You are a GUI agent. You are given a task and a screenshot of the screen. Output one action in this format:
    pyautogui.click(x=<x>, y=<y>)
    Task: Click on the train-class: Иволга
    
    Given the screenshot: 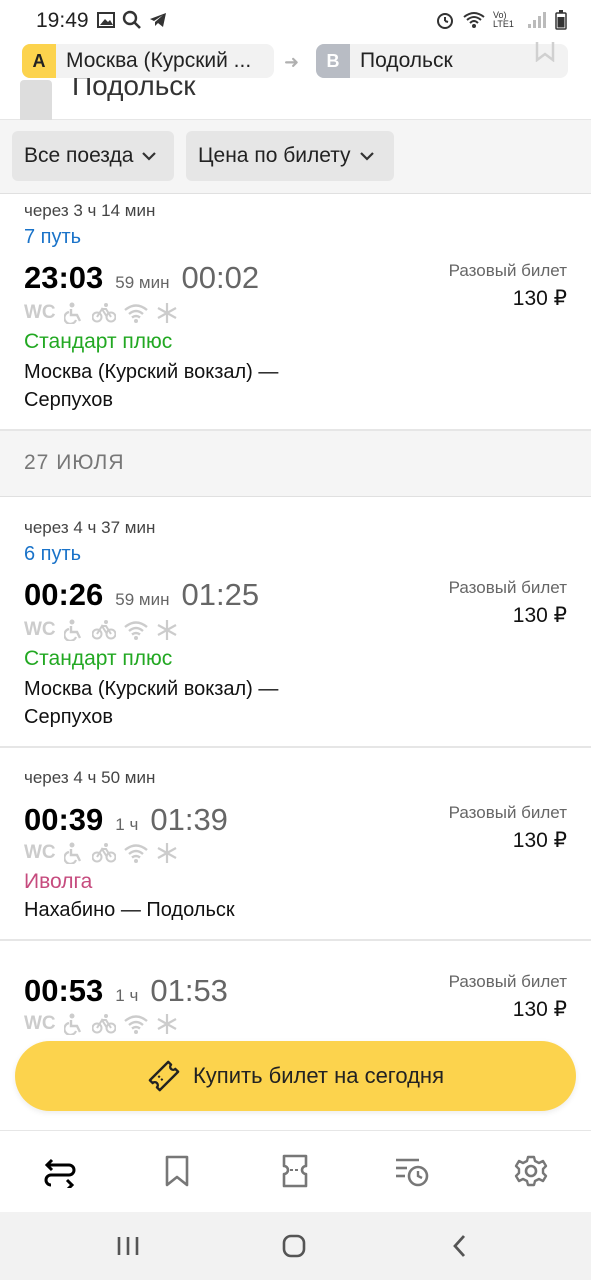 What is the action you would take?
    pyautogui.click(x=58, y=881)
    